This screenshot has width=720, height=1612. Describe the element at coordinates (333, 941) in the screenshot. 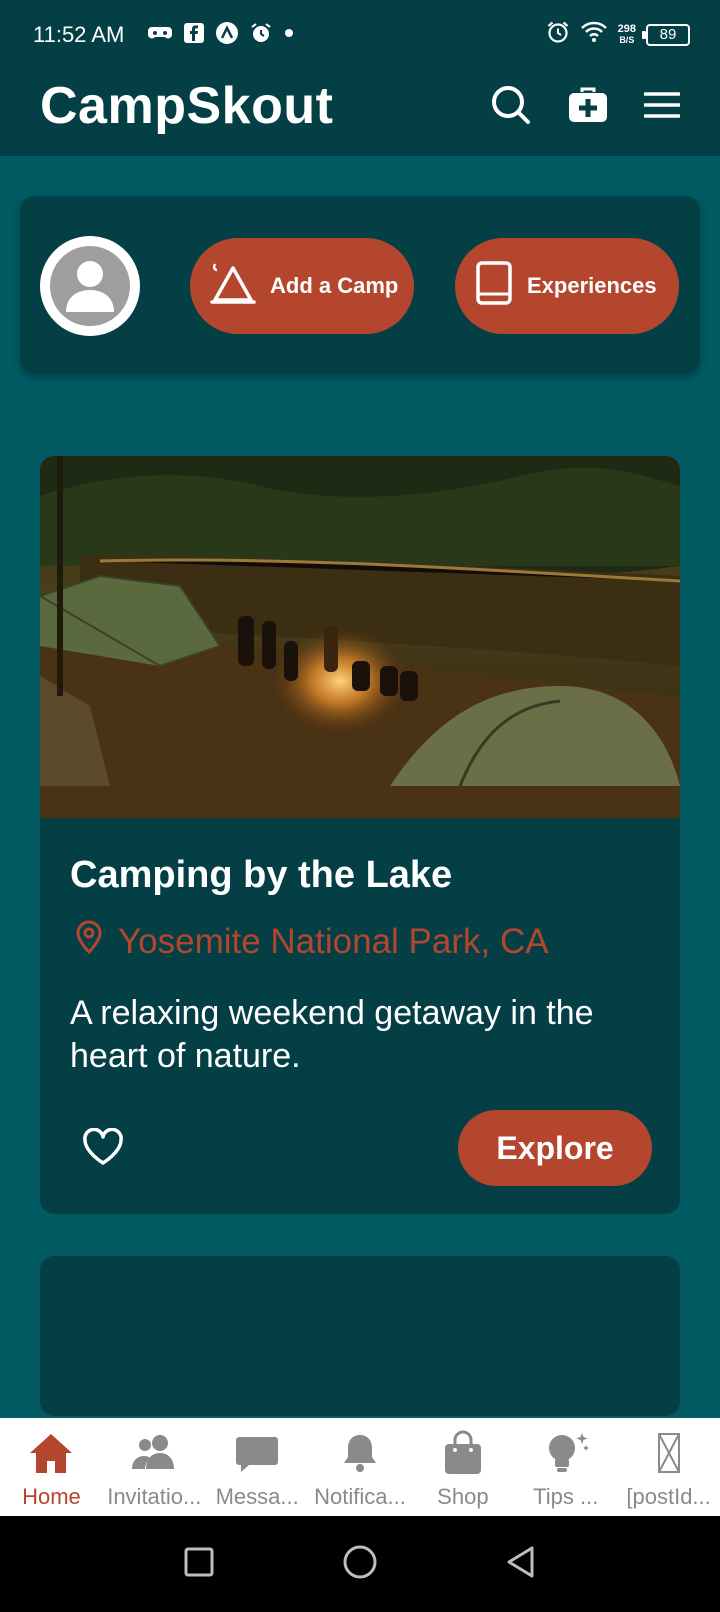

I see `post-location-label: Yosemite National Park, CA` at that location.